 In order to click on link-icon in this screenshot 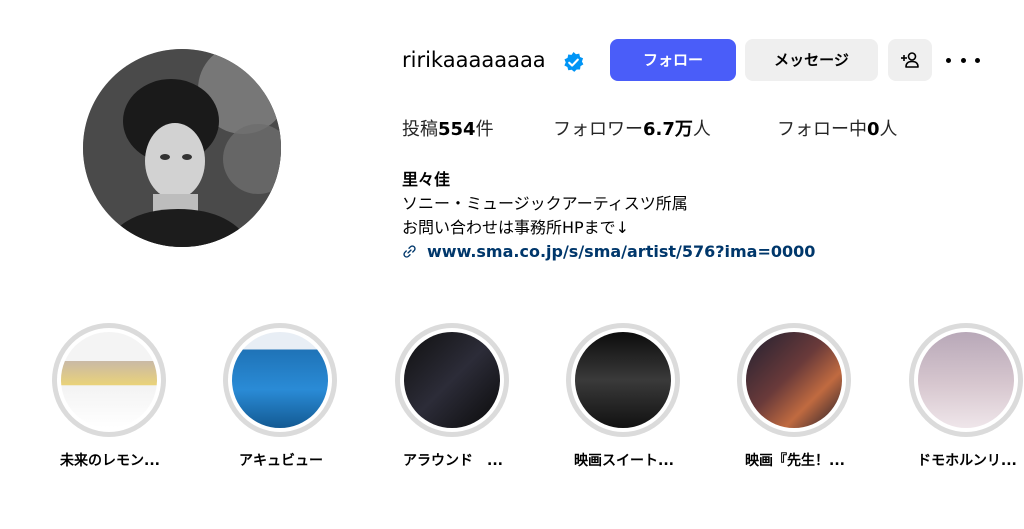, I will do `click(409, 251)`.